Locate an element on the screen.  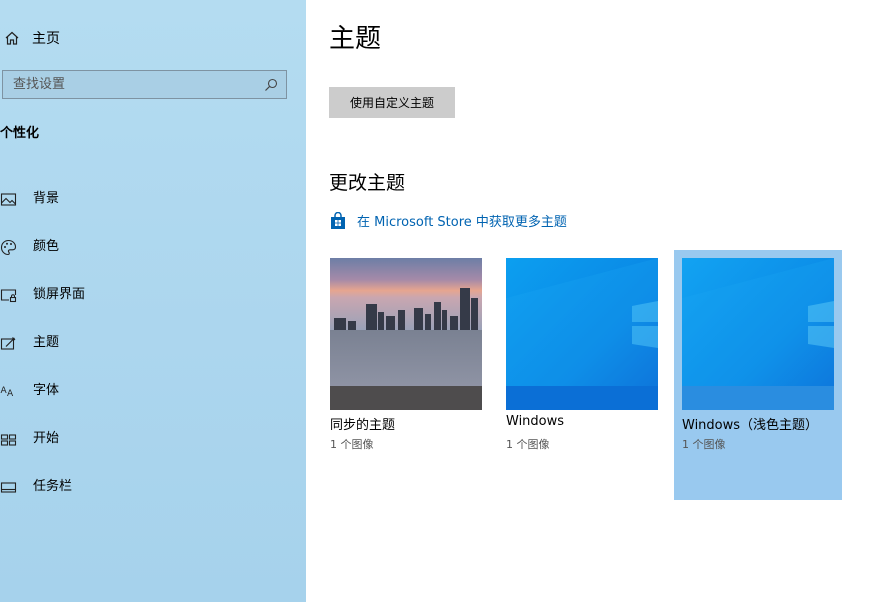
theme-card-windows-light: Windows（浅色主题） 1 个图像 is located at coordinates (758, 375).